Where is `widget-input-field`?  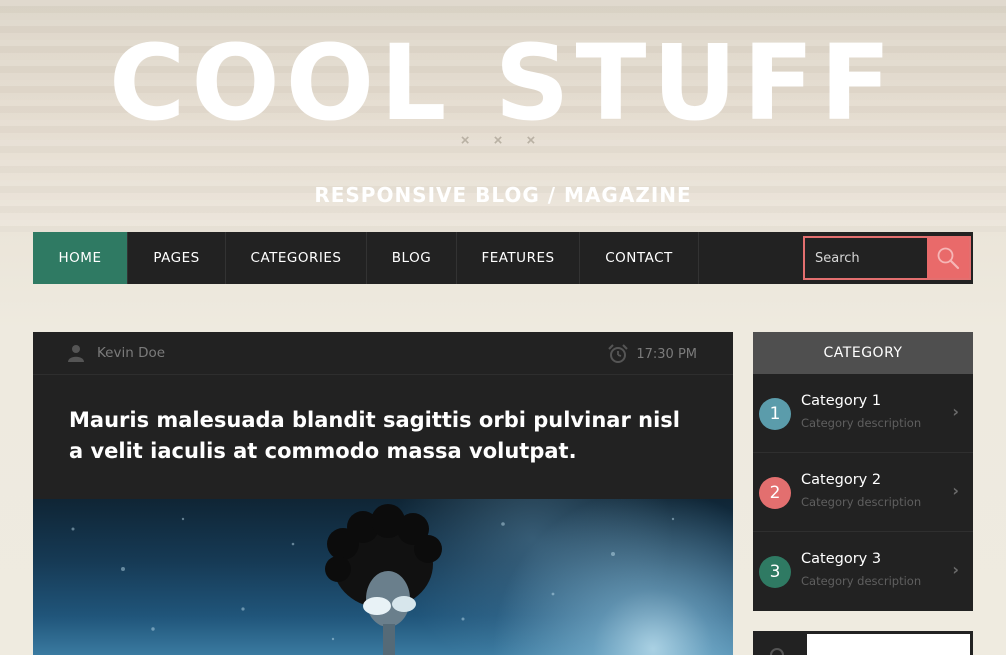
widget-input-field is located at coordinates (888, 644).